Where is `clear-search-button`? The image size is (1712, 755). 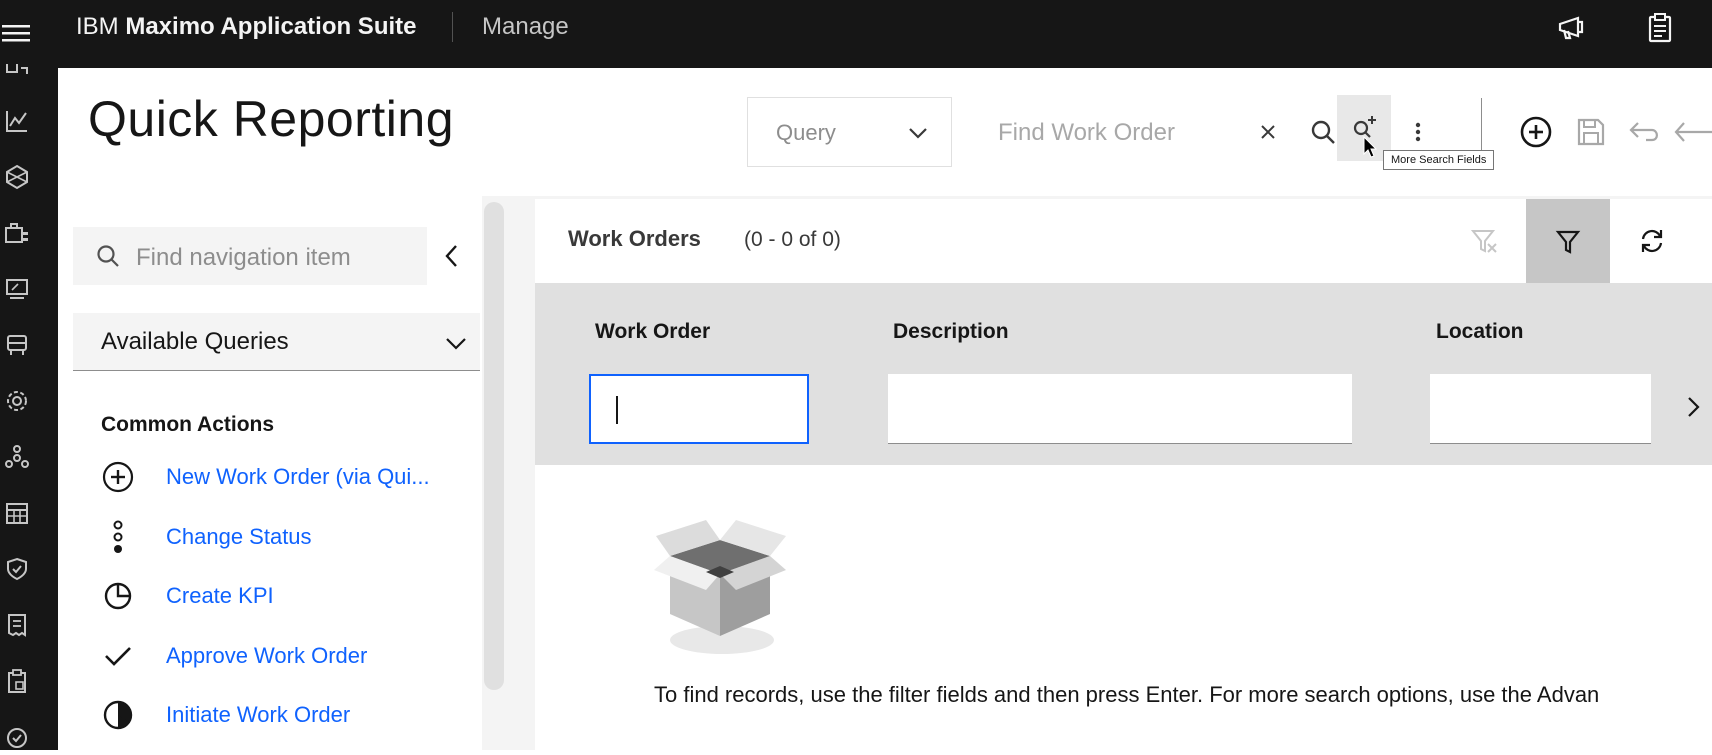 clear-search-button is located at coordinates (1268, 132).